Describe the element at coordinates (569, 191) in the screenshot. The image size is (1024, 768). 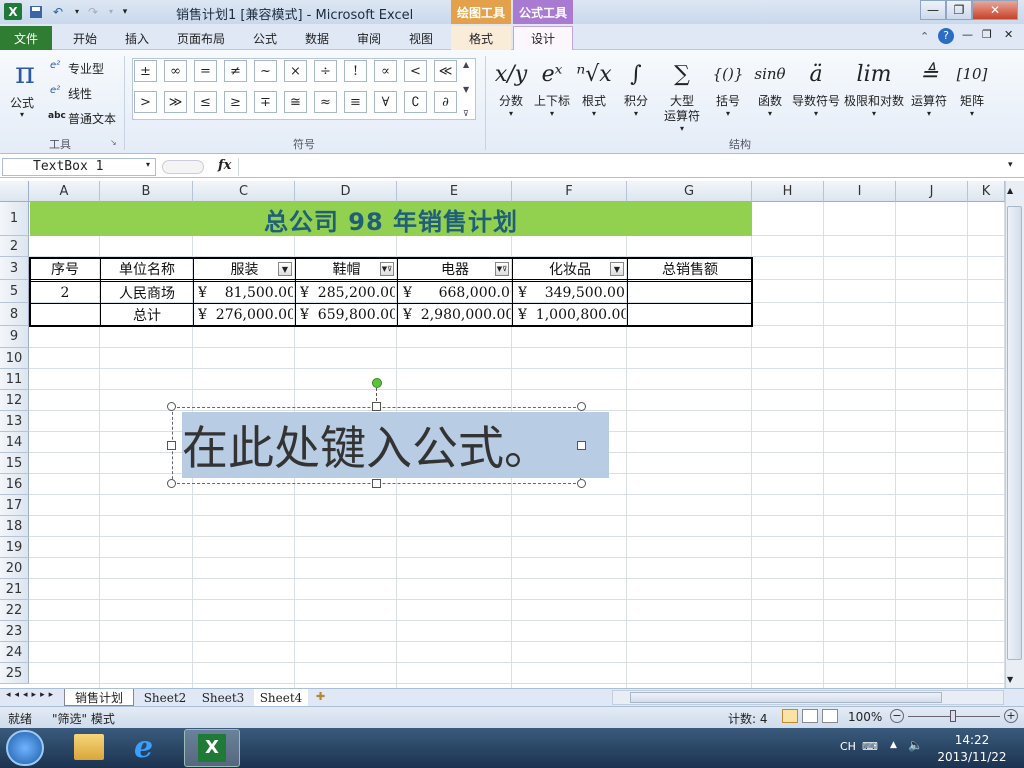
I see `column-header: F` at that location.